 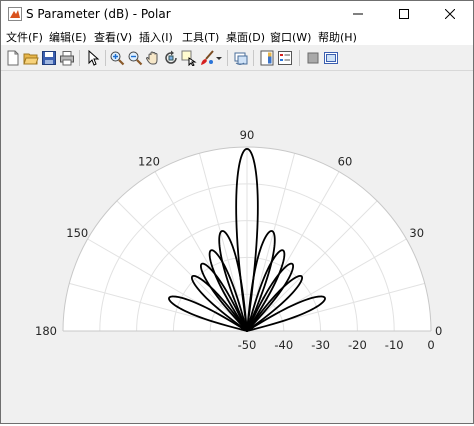 I want to click on angle-tick-label: 120, so click(x=149, y=161).